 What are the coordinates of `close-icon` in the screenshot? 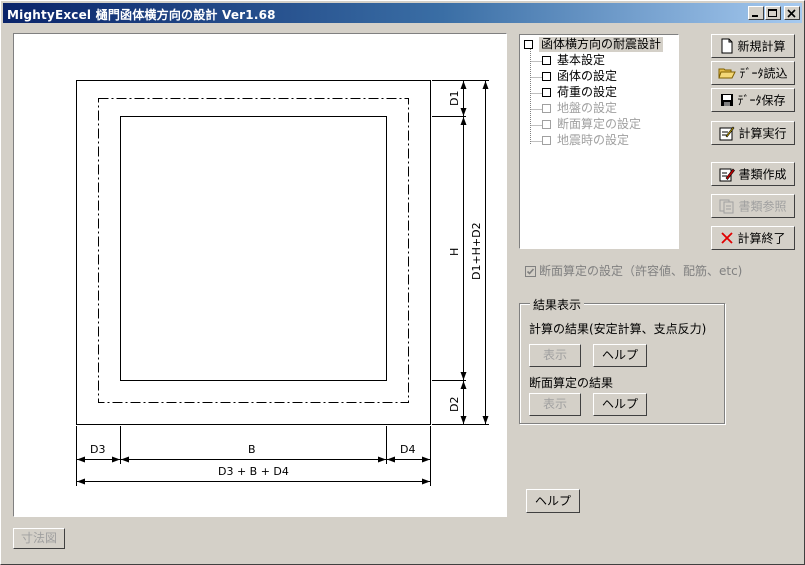 It's located at (791, 13).